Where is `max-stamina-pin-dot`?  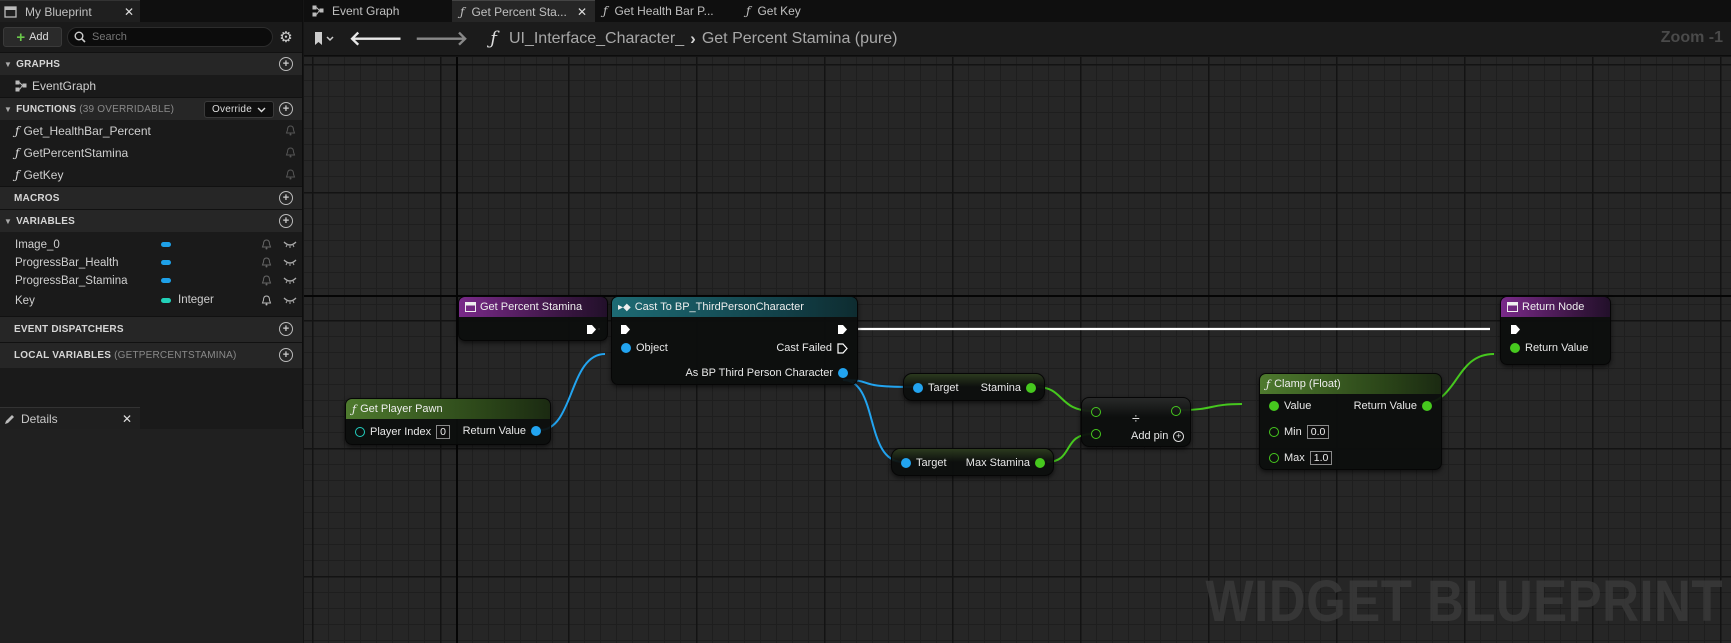 max-stamina-pin-dot is located at coordinates (1040, 463).